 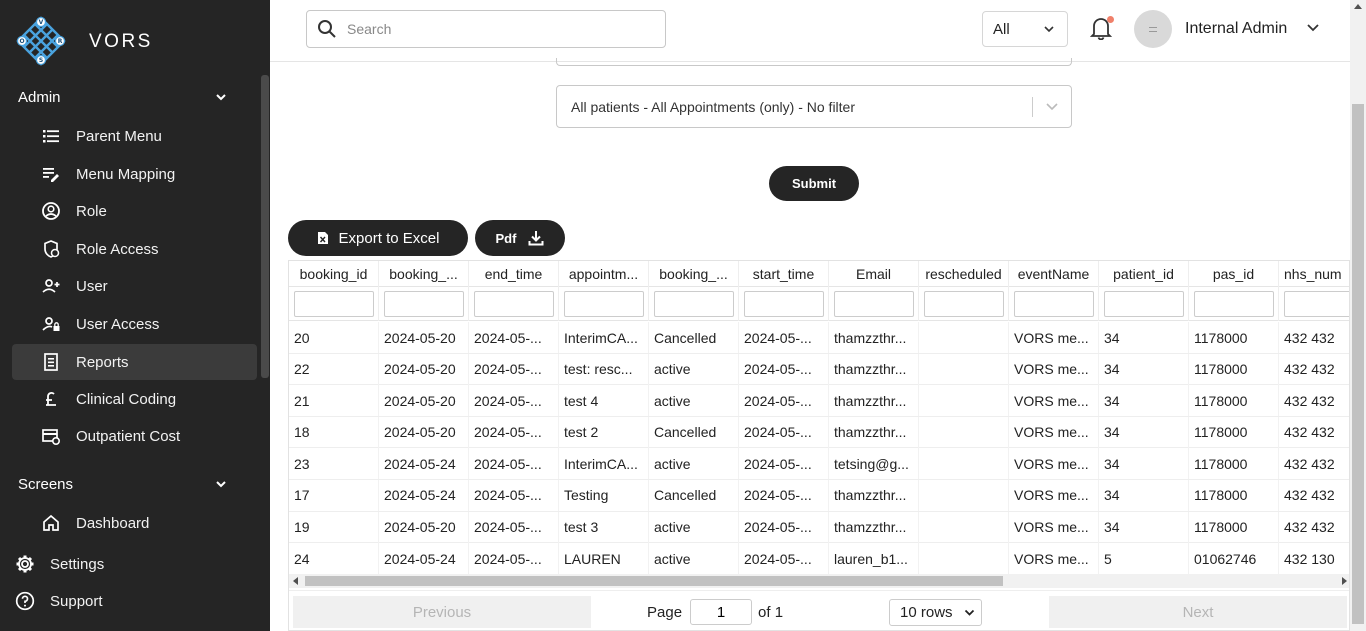 I want to click on column-header-rescheduled: rescheduled, so click(x=964, y=274).